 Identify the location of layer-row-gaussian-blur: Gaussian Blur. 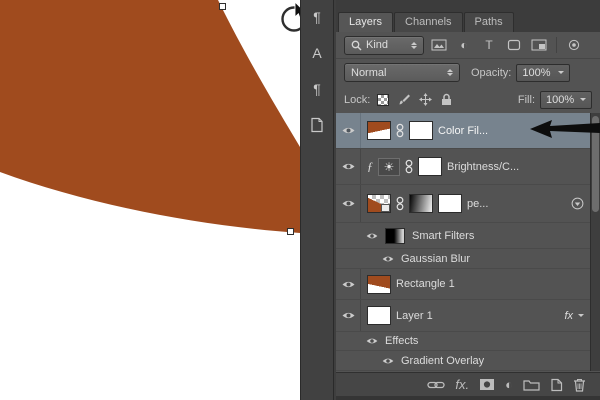
(463, 259).